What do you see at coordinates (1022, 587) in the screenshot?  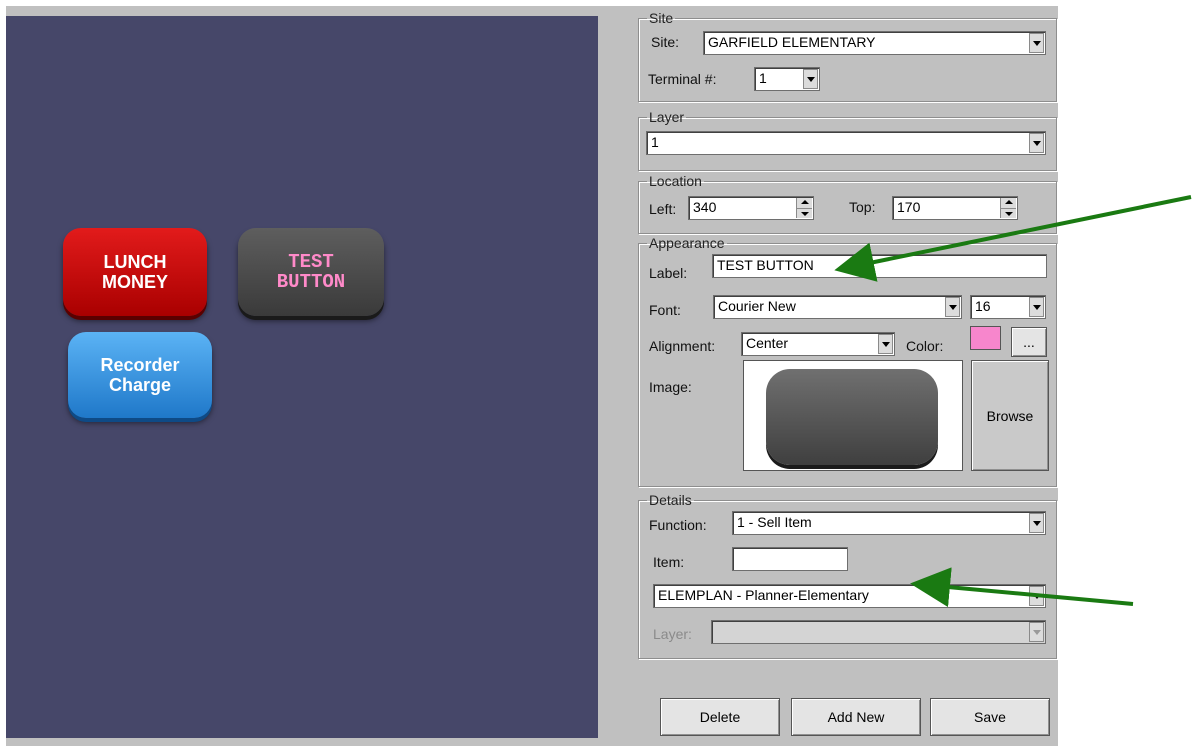 I see `annotation-arrow-item` at bounding box center [1022, 587].